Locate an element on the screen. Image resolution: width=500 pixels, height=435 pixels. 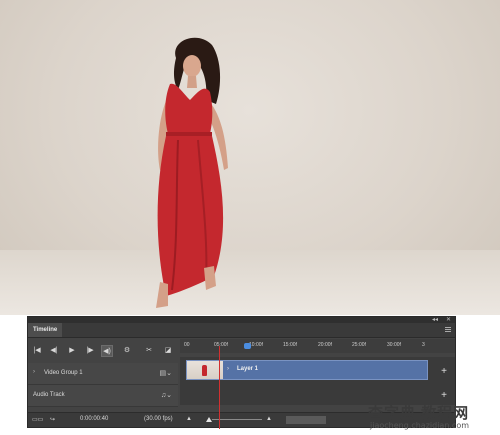
track-audio: Audio Track ♫⌄ is located at coordinates (103, 396).